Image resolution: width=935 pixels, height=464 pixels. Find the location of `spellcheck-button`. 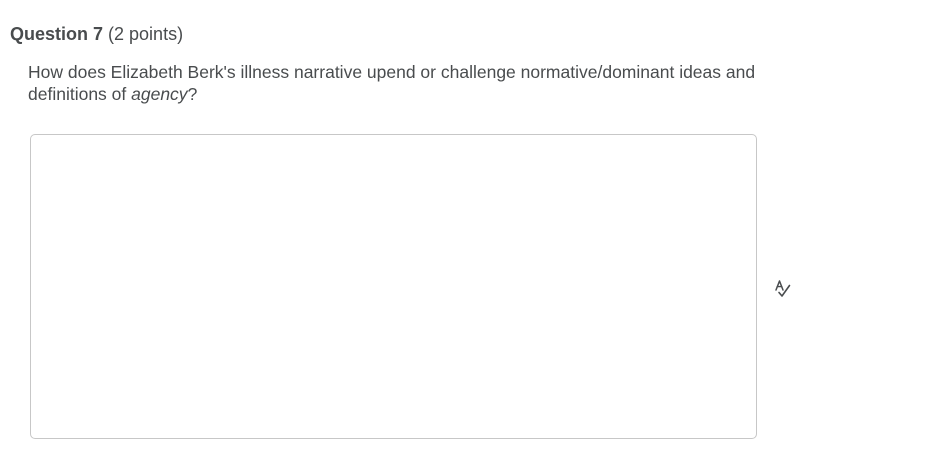

spellcheck-button is located at coordinates (783, 289).